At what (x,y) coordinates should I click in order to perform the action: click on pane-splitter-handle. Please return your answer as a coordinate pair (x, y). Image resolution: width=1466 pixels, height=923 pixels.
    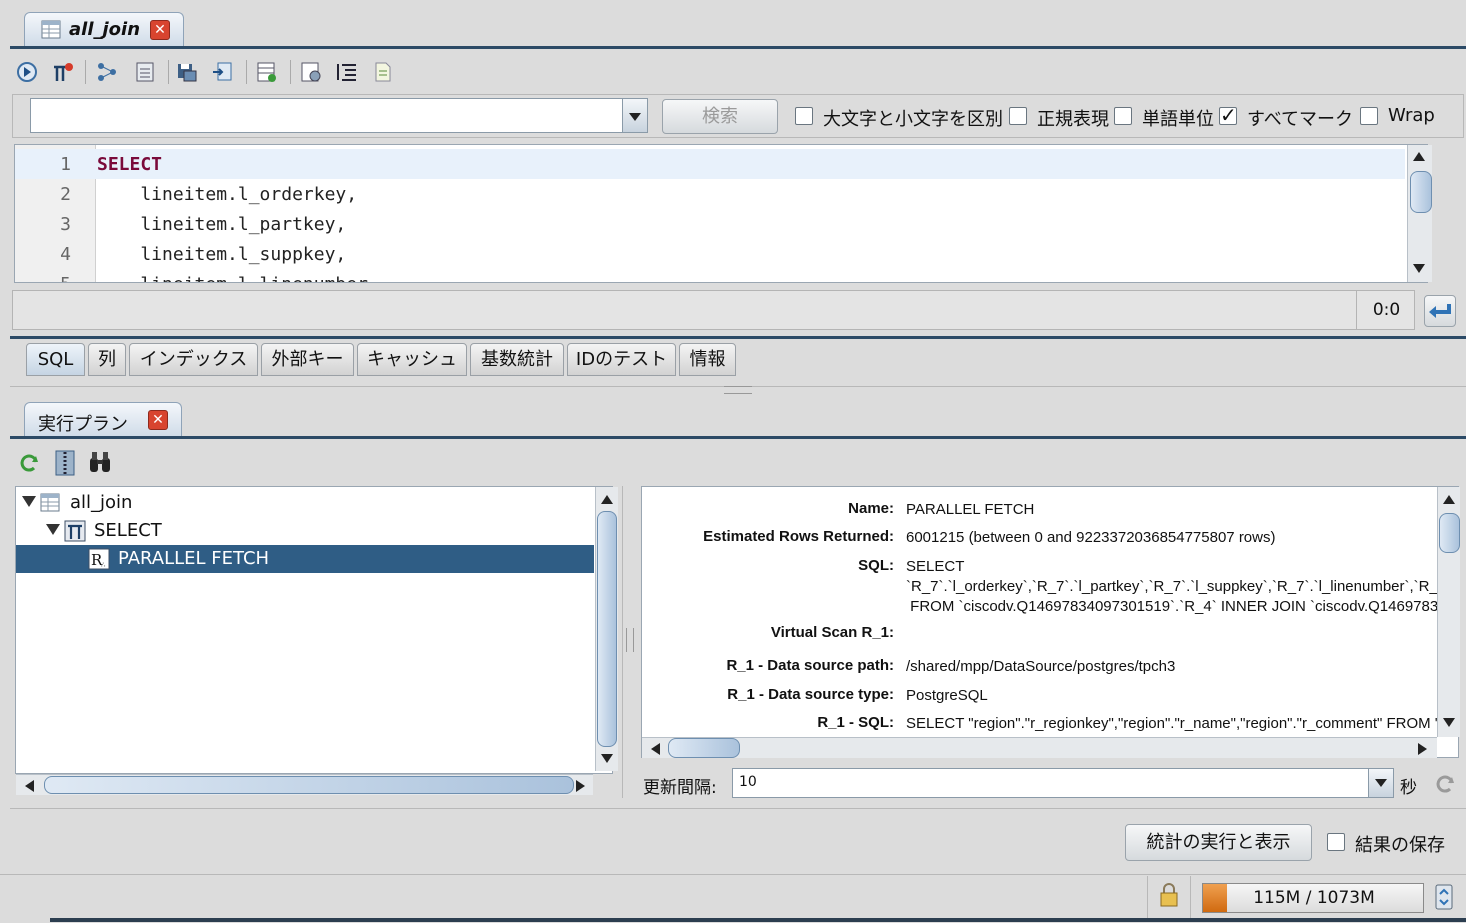
    Looking at the image, I should click on (630, 640).